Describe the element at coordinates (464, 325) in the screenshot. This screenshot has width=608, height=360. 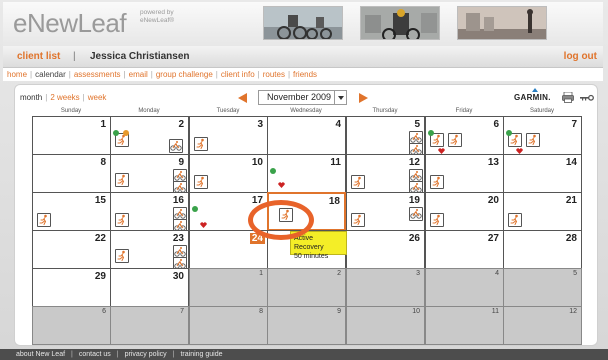
I see `calendar-day-other-month: 11` at that location.